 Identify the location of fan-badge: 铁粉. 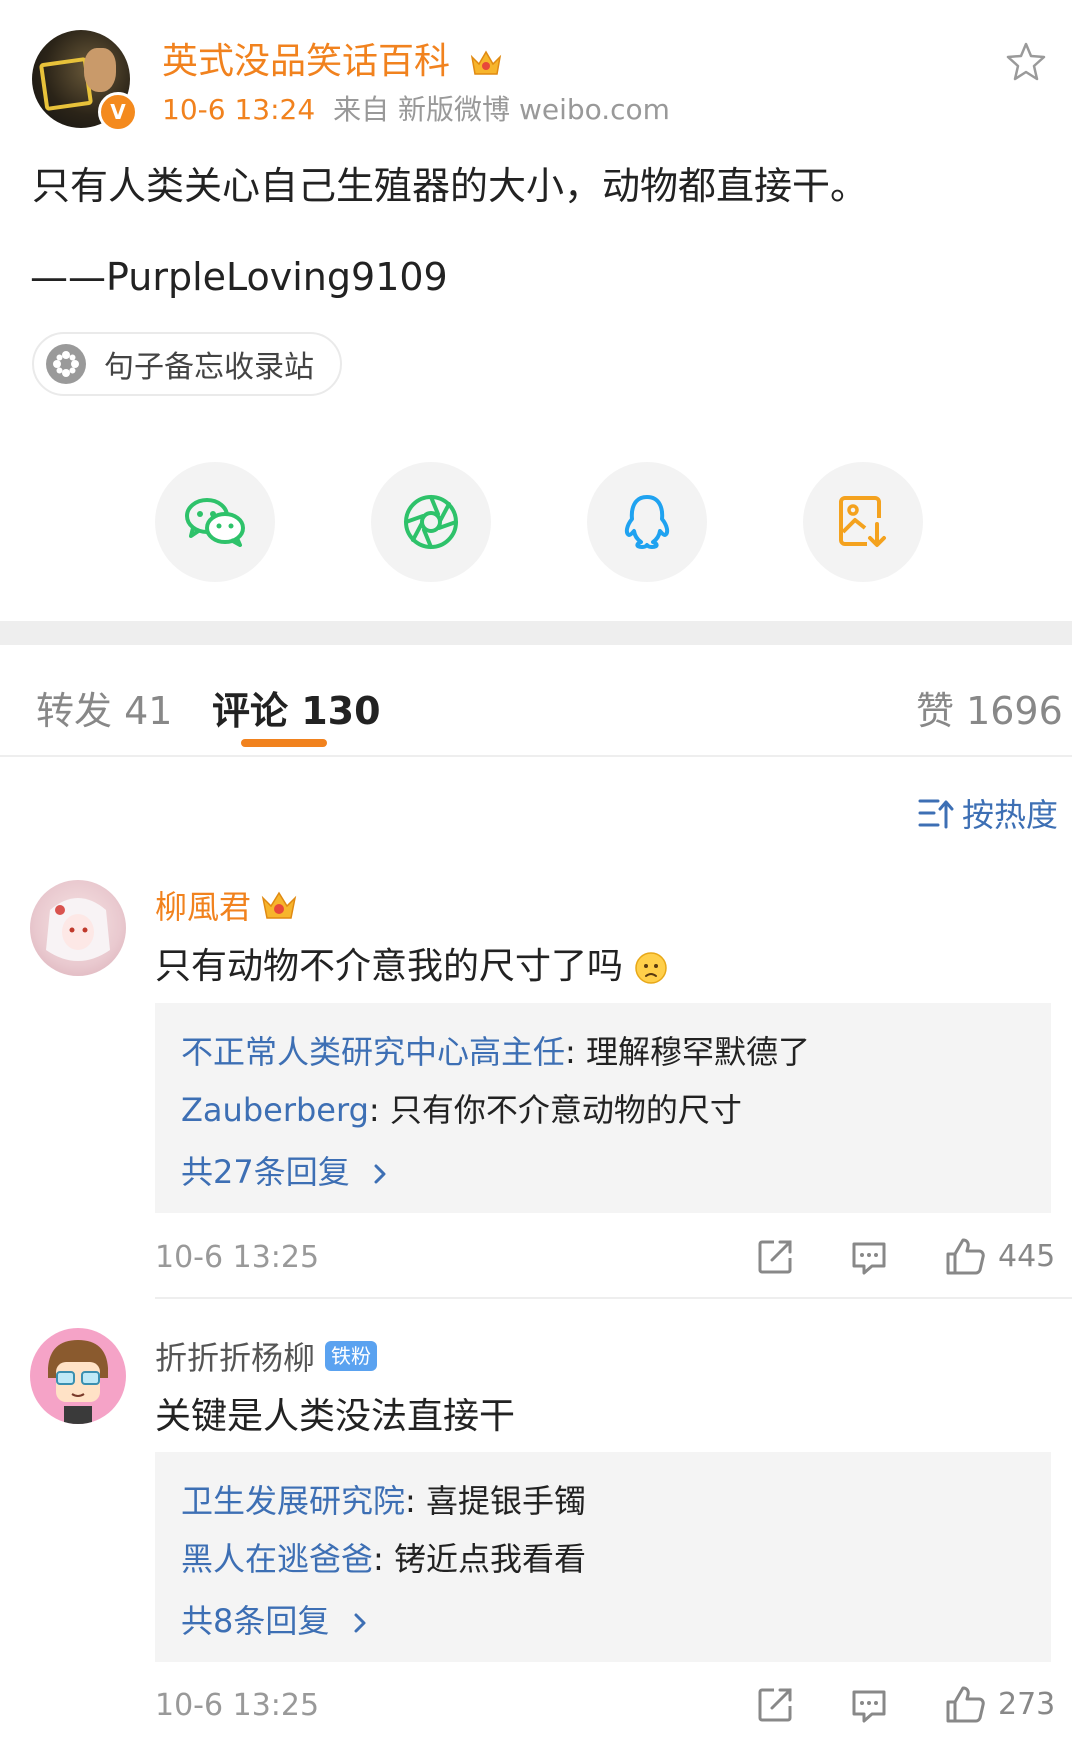
(351, 1356).